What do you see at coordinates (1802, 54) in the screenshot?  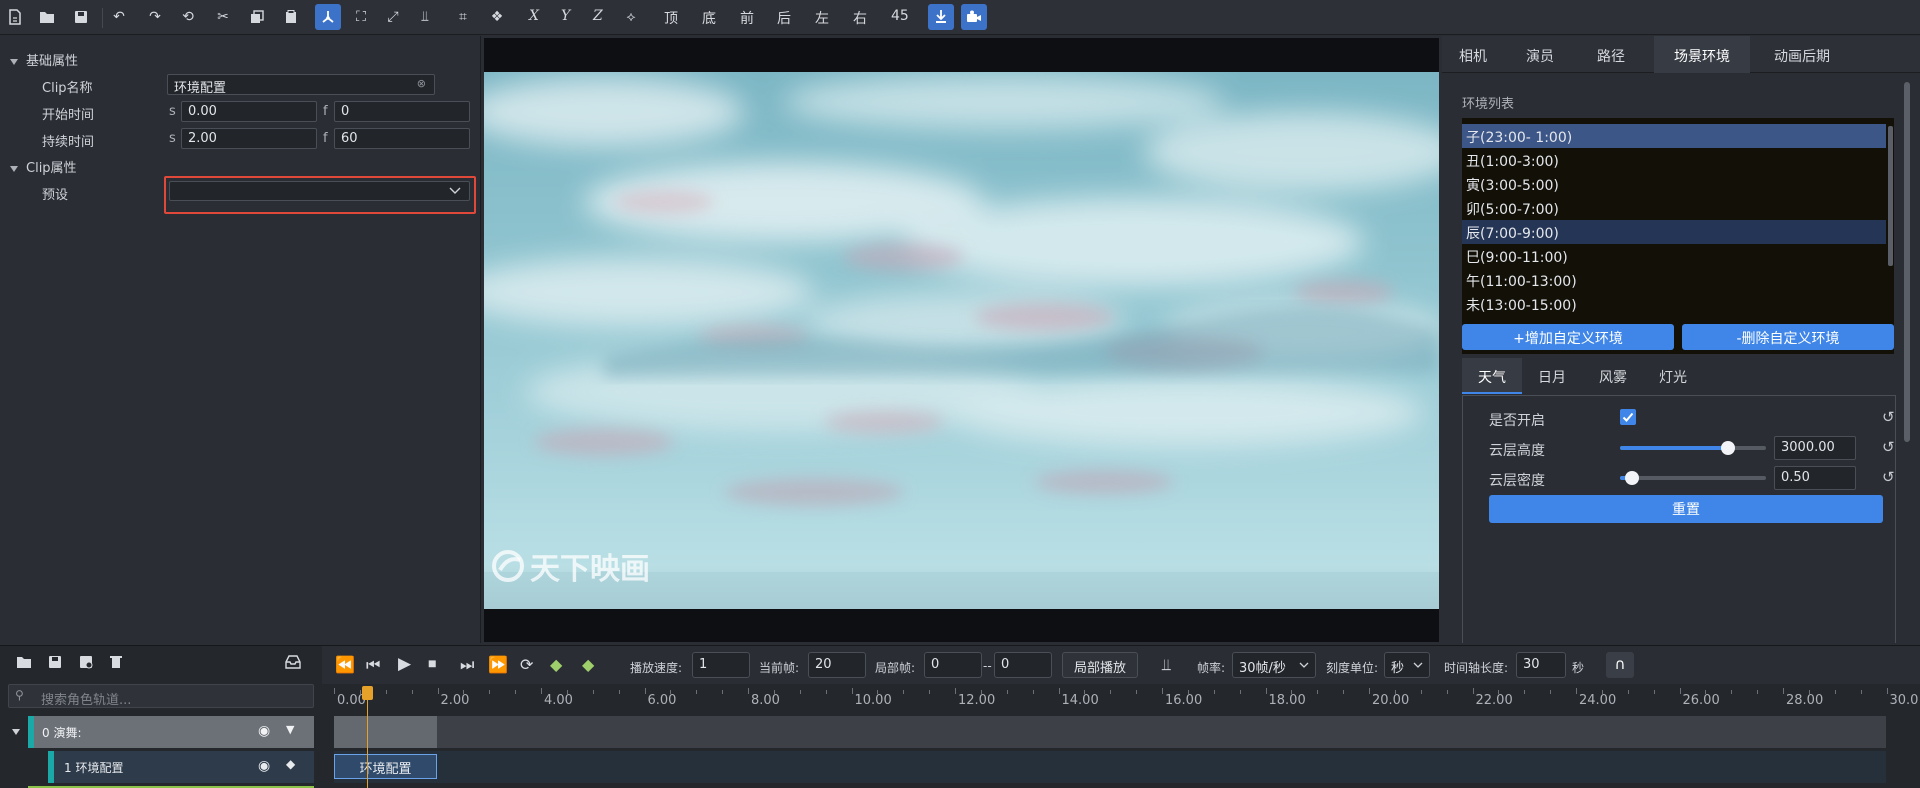 I see `tab-post-anim: 动画后期` at bounding box center [1802, 54].